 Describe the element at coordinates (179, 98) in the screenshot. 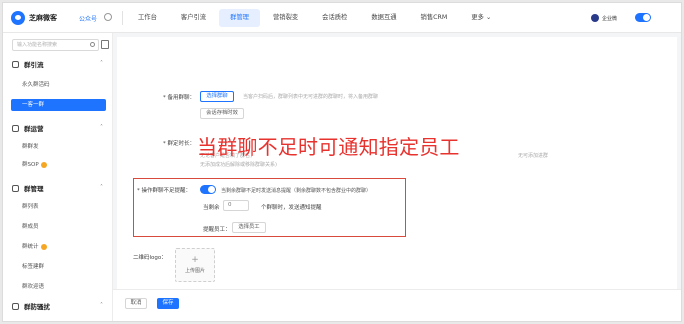

I see `backup-group-label: * 备用群聊：` at that location.